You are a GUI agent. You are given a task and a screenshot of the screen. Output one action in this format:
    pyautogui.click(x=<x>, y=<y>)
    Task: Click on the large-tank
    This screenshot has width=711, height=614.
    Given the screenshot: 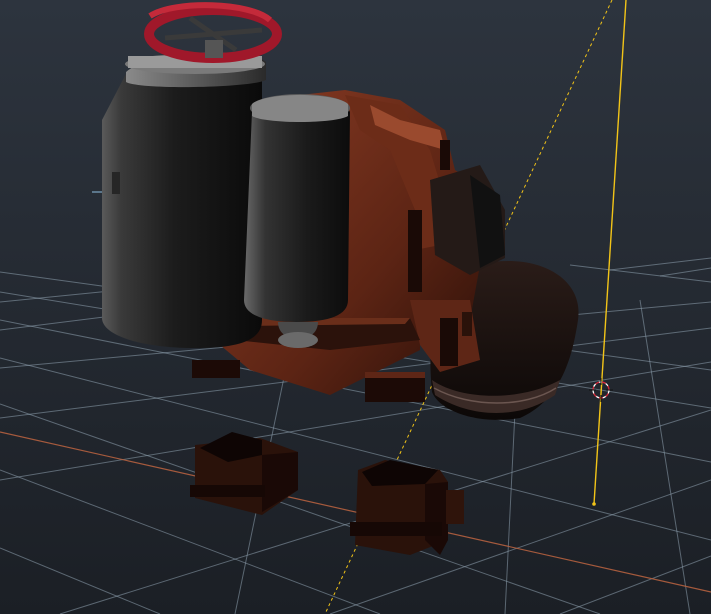 What is the action you would take?
    pyautogui.click(x=184, y=200)
    